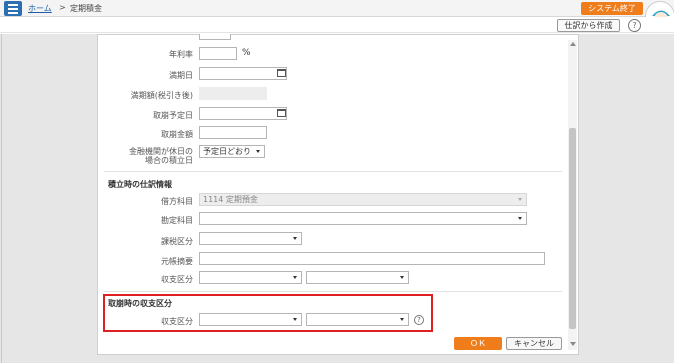 The height and width of the screenshot is (363, 674). Describe the element at coordinates (572, 228) in the screenshot. I see `scrollbar-thumb` at that location.